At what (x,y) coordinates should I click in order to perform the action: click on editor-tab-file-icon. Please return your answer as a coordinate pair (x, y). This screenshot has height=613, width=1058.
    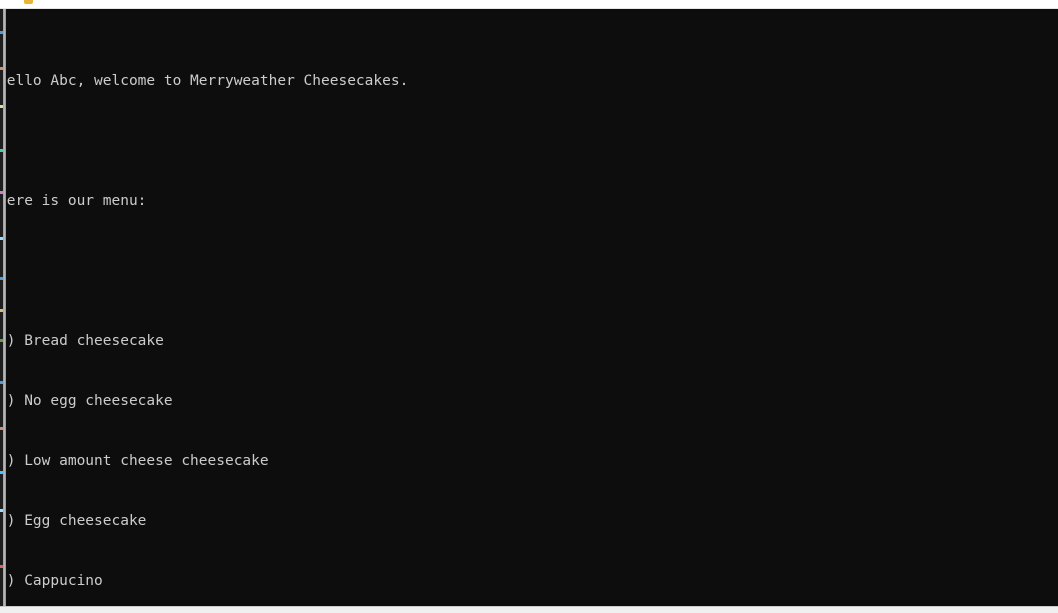
    Looking at the image, I should click on (28, 2).